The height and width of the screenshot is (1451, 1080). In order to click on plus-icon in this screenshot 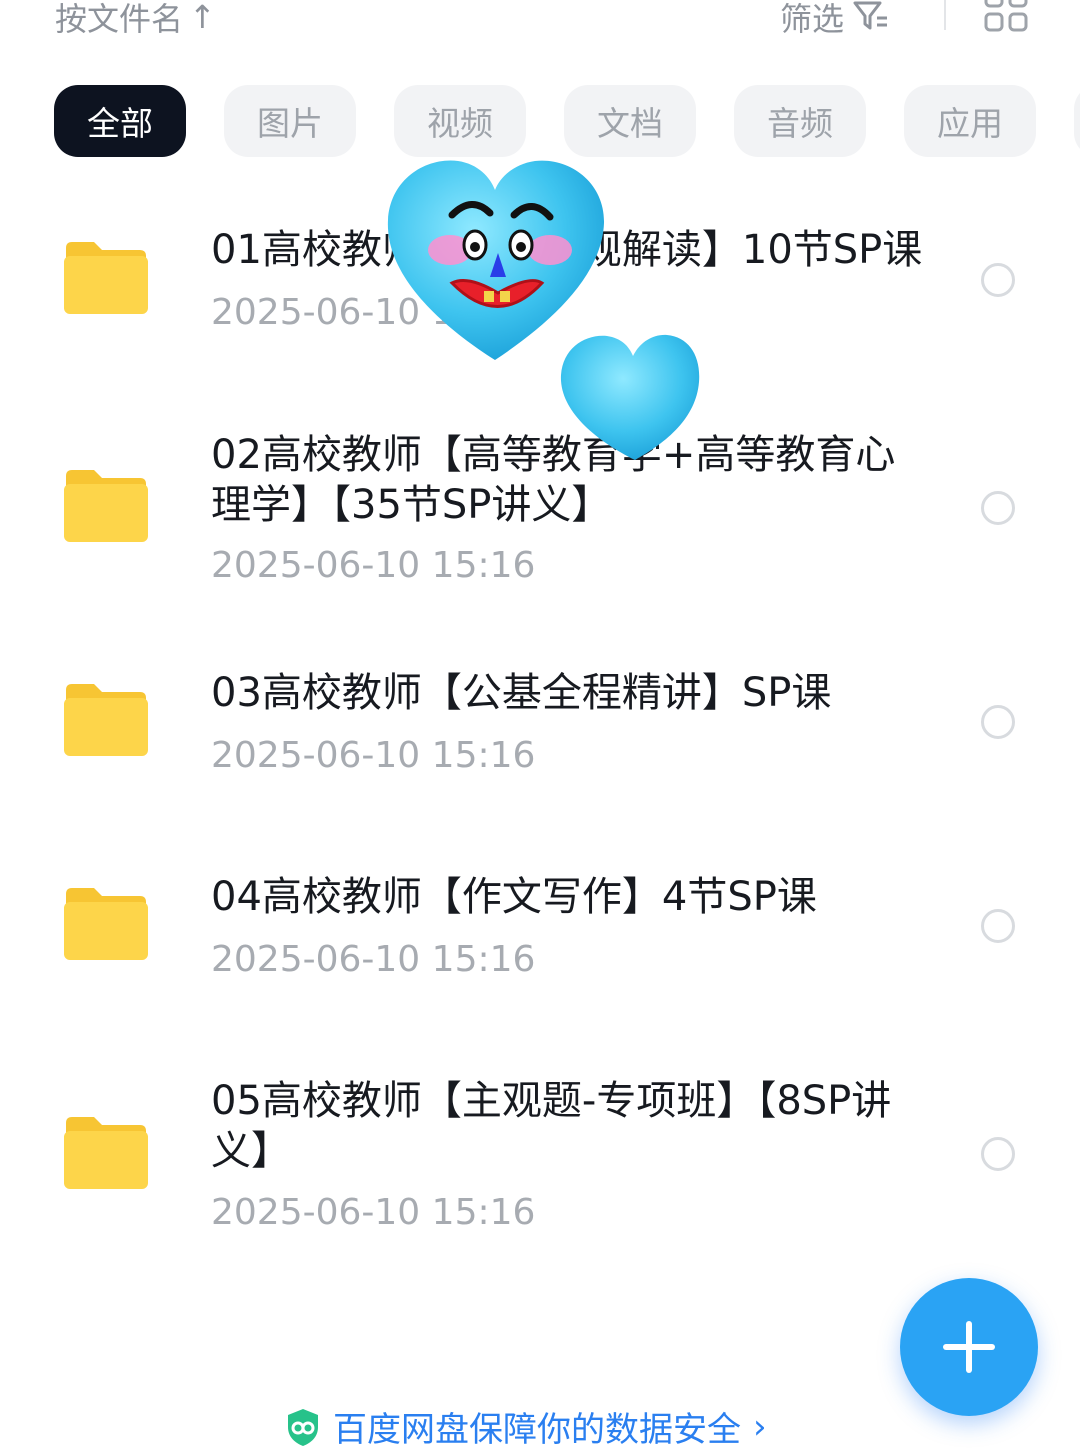, I will do `click(969, 1347)`.